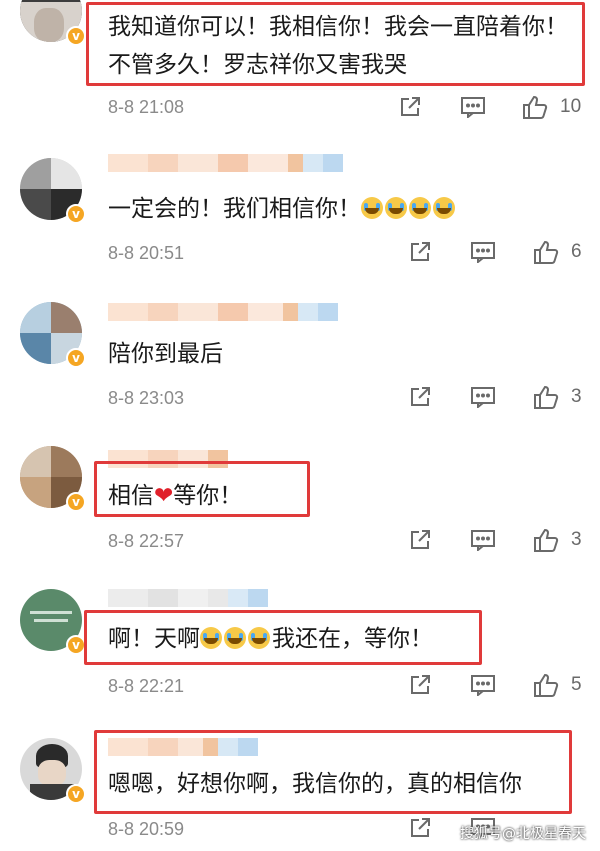 This screenshot has width=600, height=851. I want to click on like-count: 10, so click(571, 106).